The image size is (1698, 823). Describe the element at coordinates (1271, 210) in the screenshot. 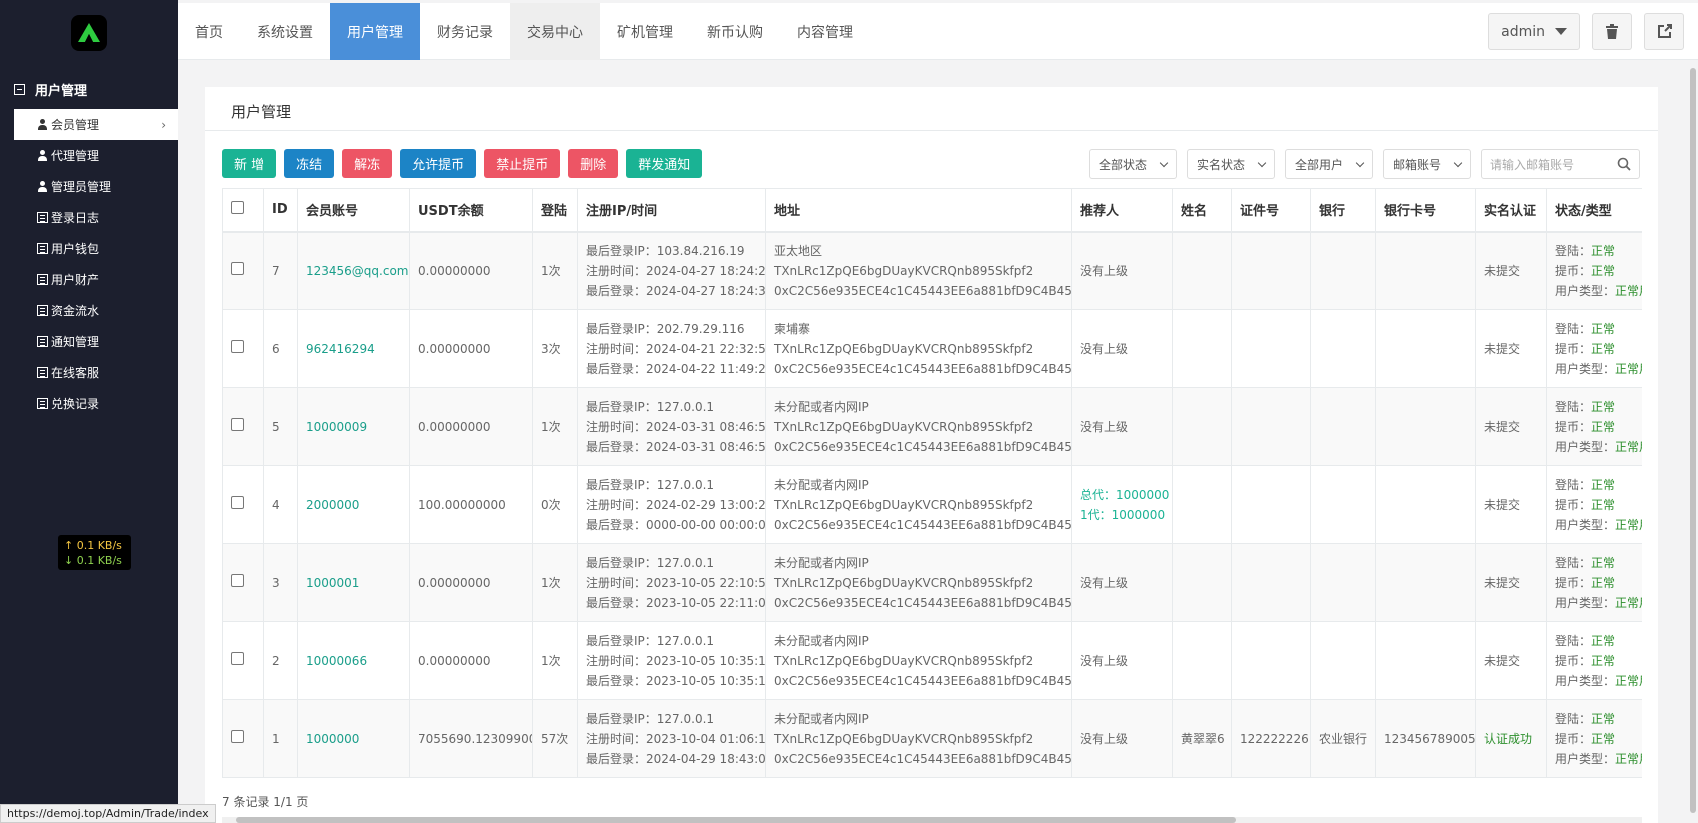

I see `column-header: 证件号` at that location.